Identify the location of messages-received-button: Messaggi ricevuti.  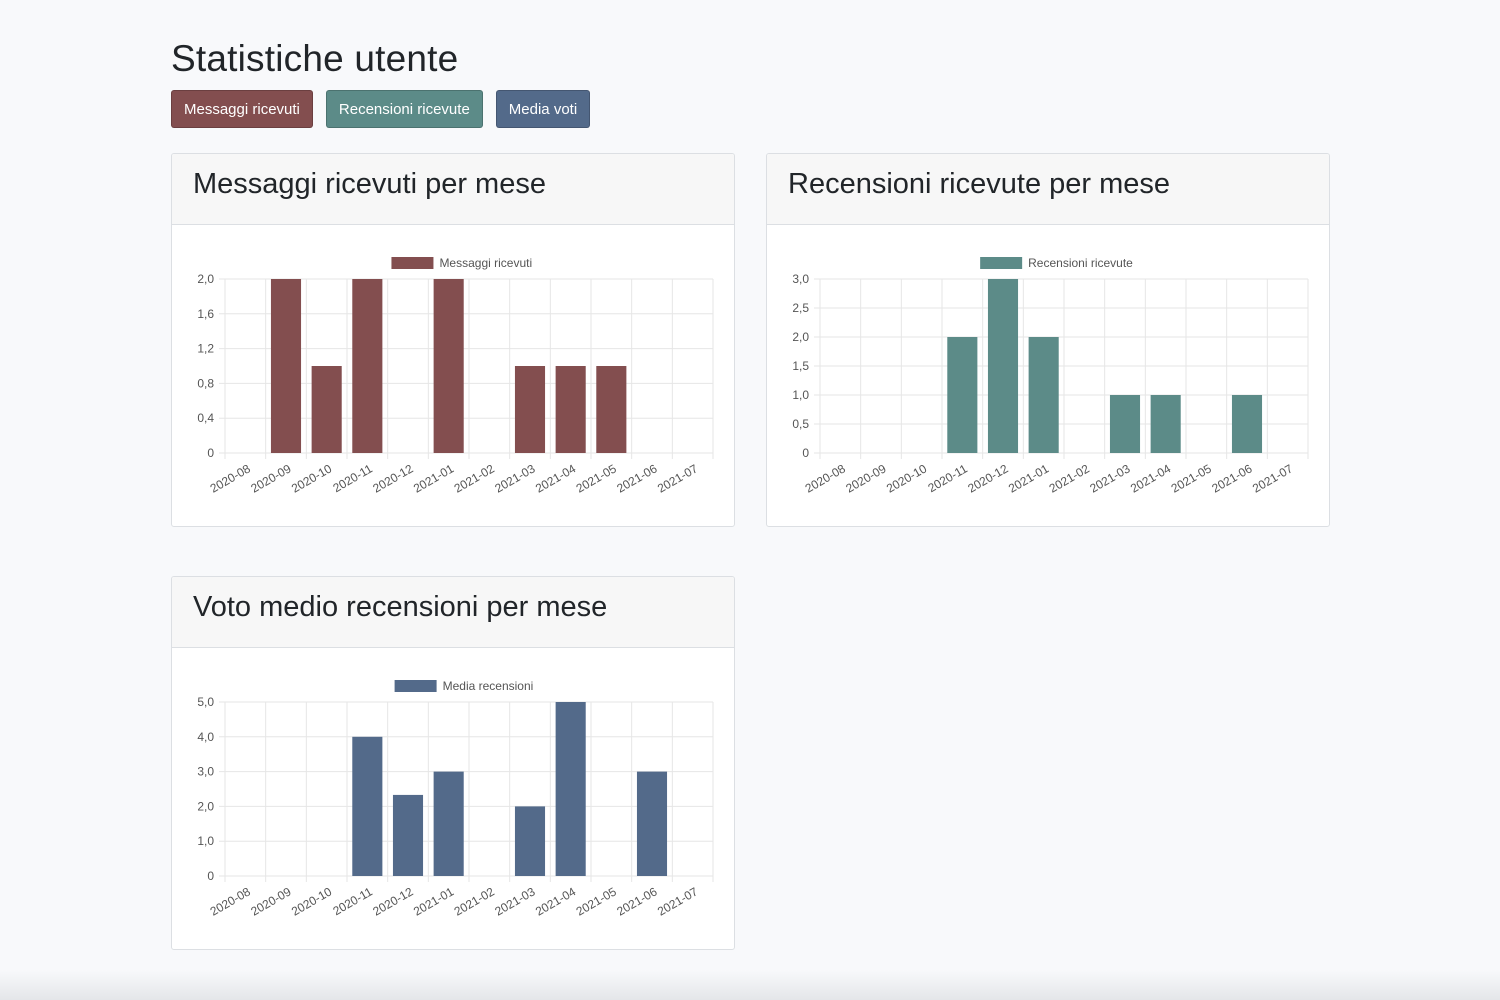
(242, 109).